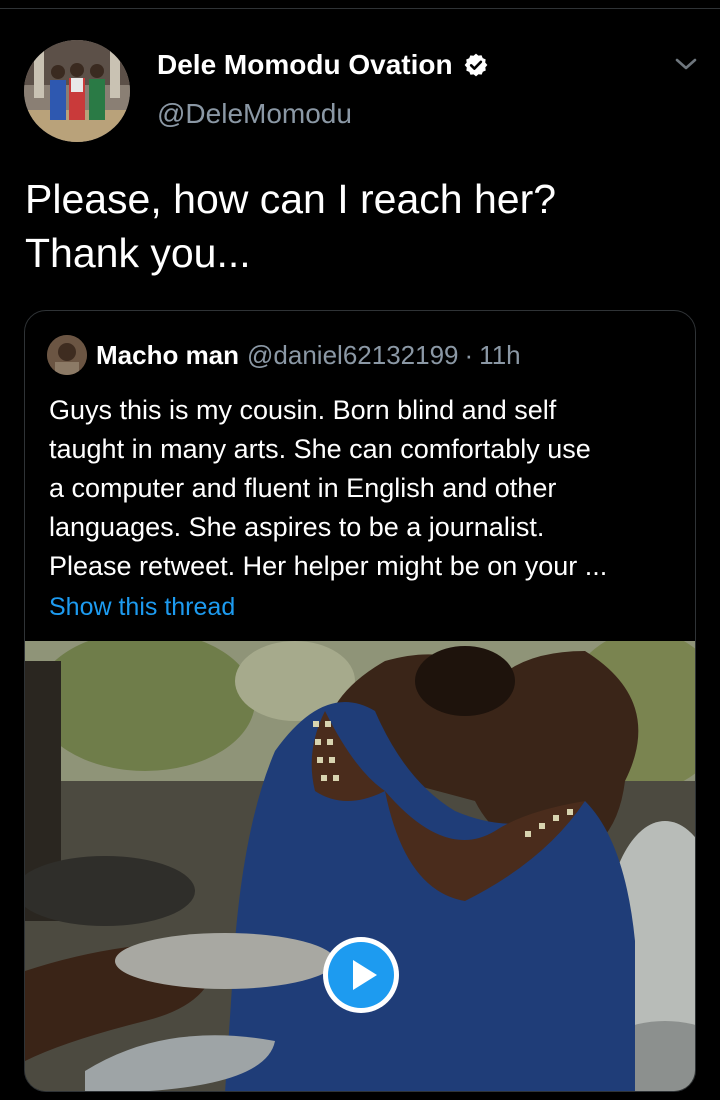  Describe the element at coordinates (499, 355) in the screenshot. I see `quoted-tweet-time: 11h` at that location.